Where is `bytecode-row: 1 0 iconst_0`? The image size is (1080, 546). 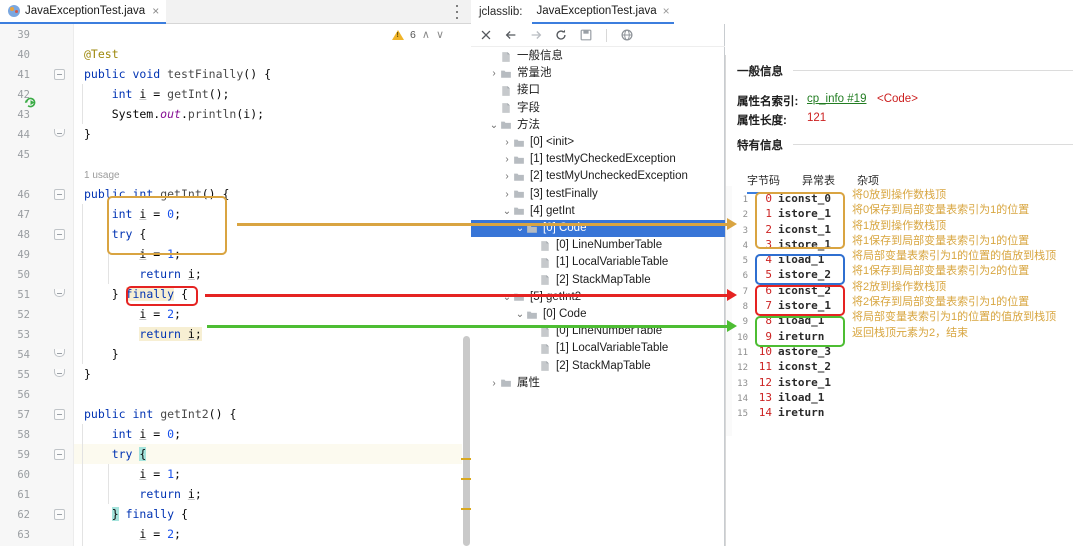
bytecode-row: 1 0 iconst_0 is located at coordinates (792, 199).